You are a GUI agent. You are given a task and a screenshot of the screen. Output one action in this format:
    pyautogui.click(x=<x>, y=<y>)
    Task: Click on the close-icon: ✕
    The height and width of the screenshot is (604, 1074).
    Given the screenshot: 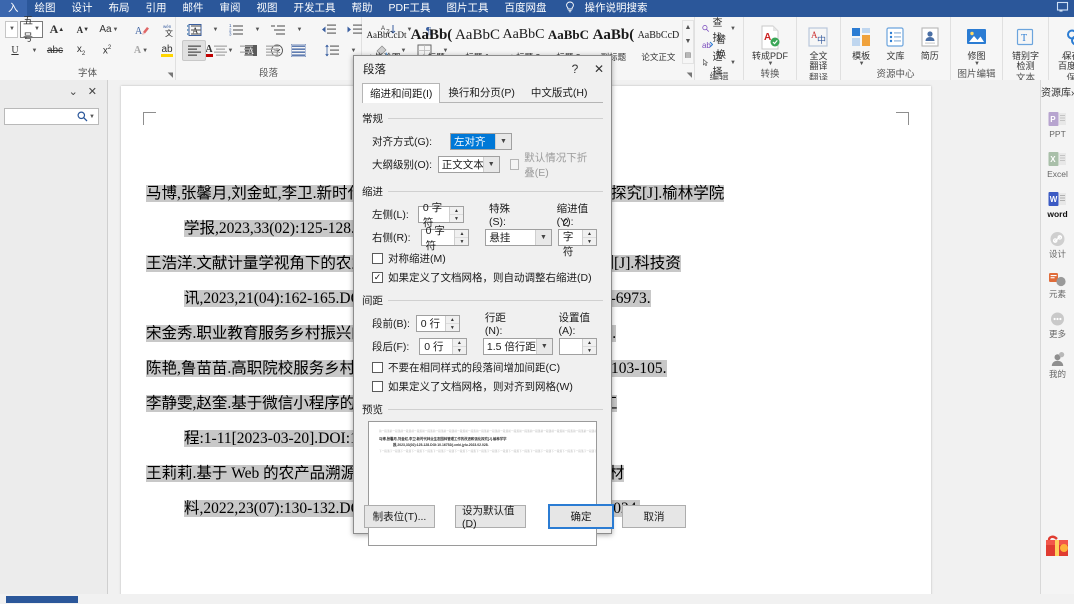 What is the action you would take?
    pyautogui.click(x=92, y=91)
    